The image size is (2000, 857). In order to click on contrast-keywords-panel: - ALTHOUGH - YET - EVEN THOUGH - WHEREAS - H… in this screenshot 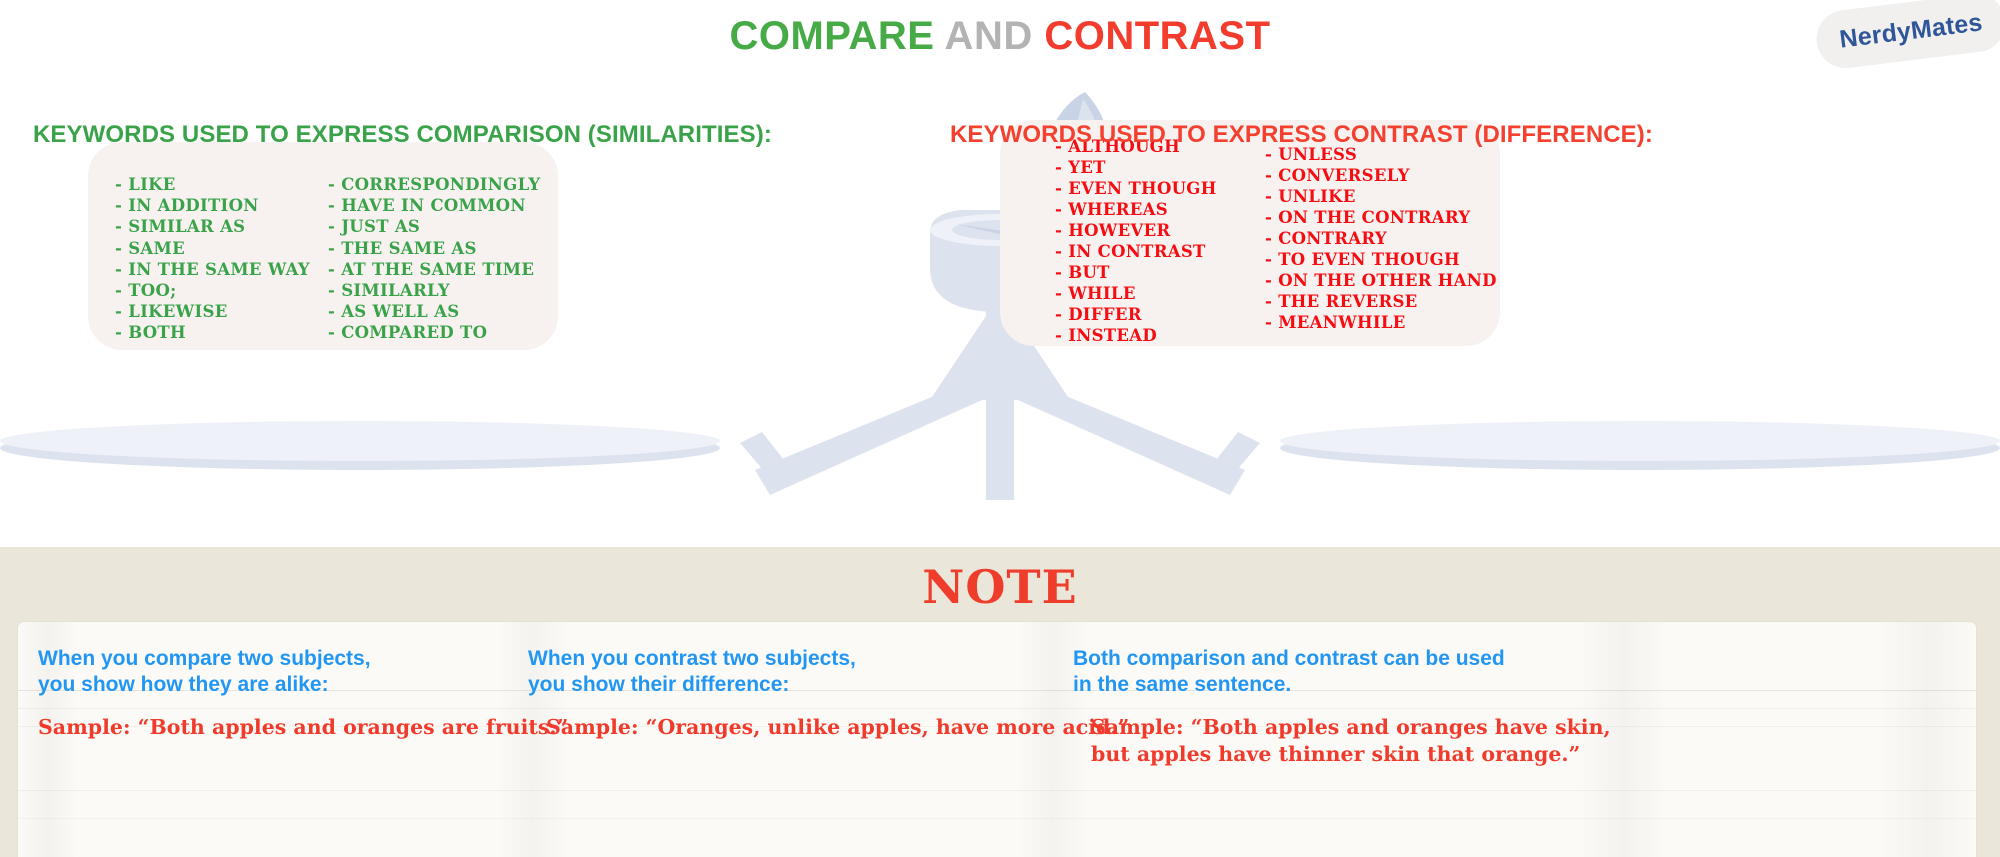, I will do `click(1250, 233)`.